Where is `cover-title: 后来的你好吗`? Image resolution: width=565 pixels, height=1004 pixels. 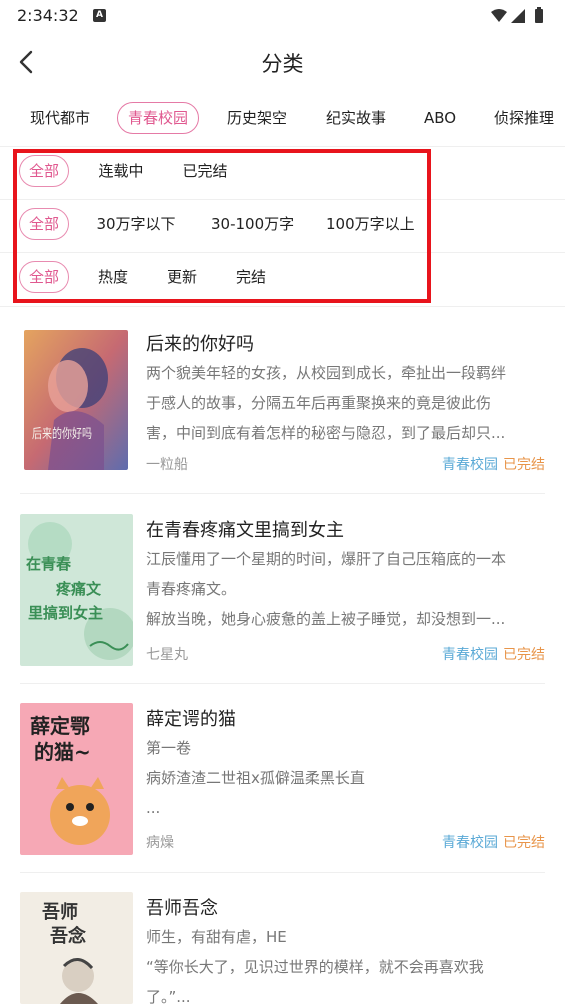 cover-title: 后来的你好吗 is located at coordinates (62, 434).